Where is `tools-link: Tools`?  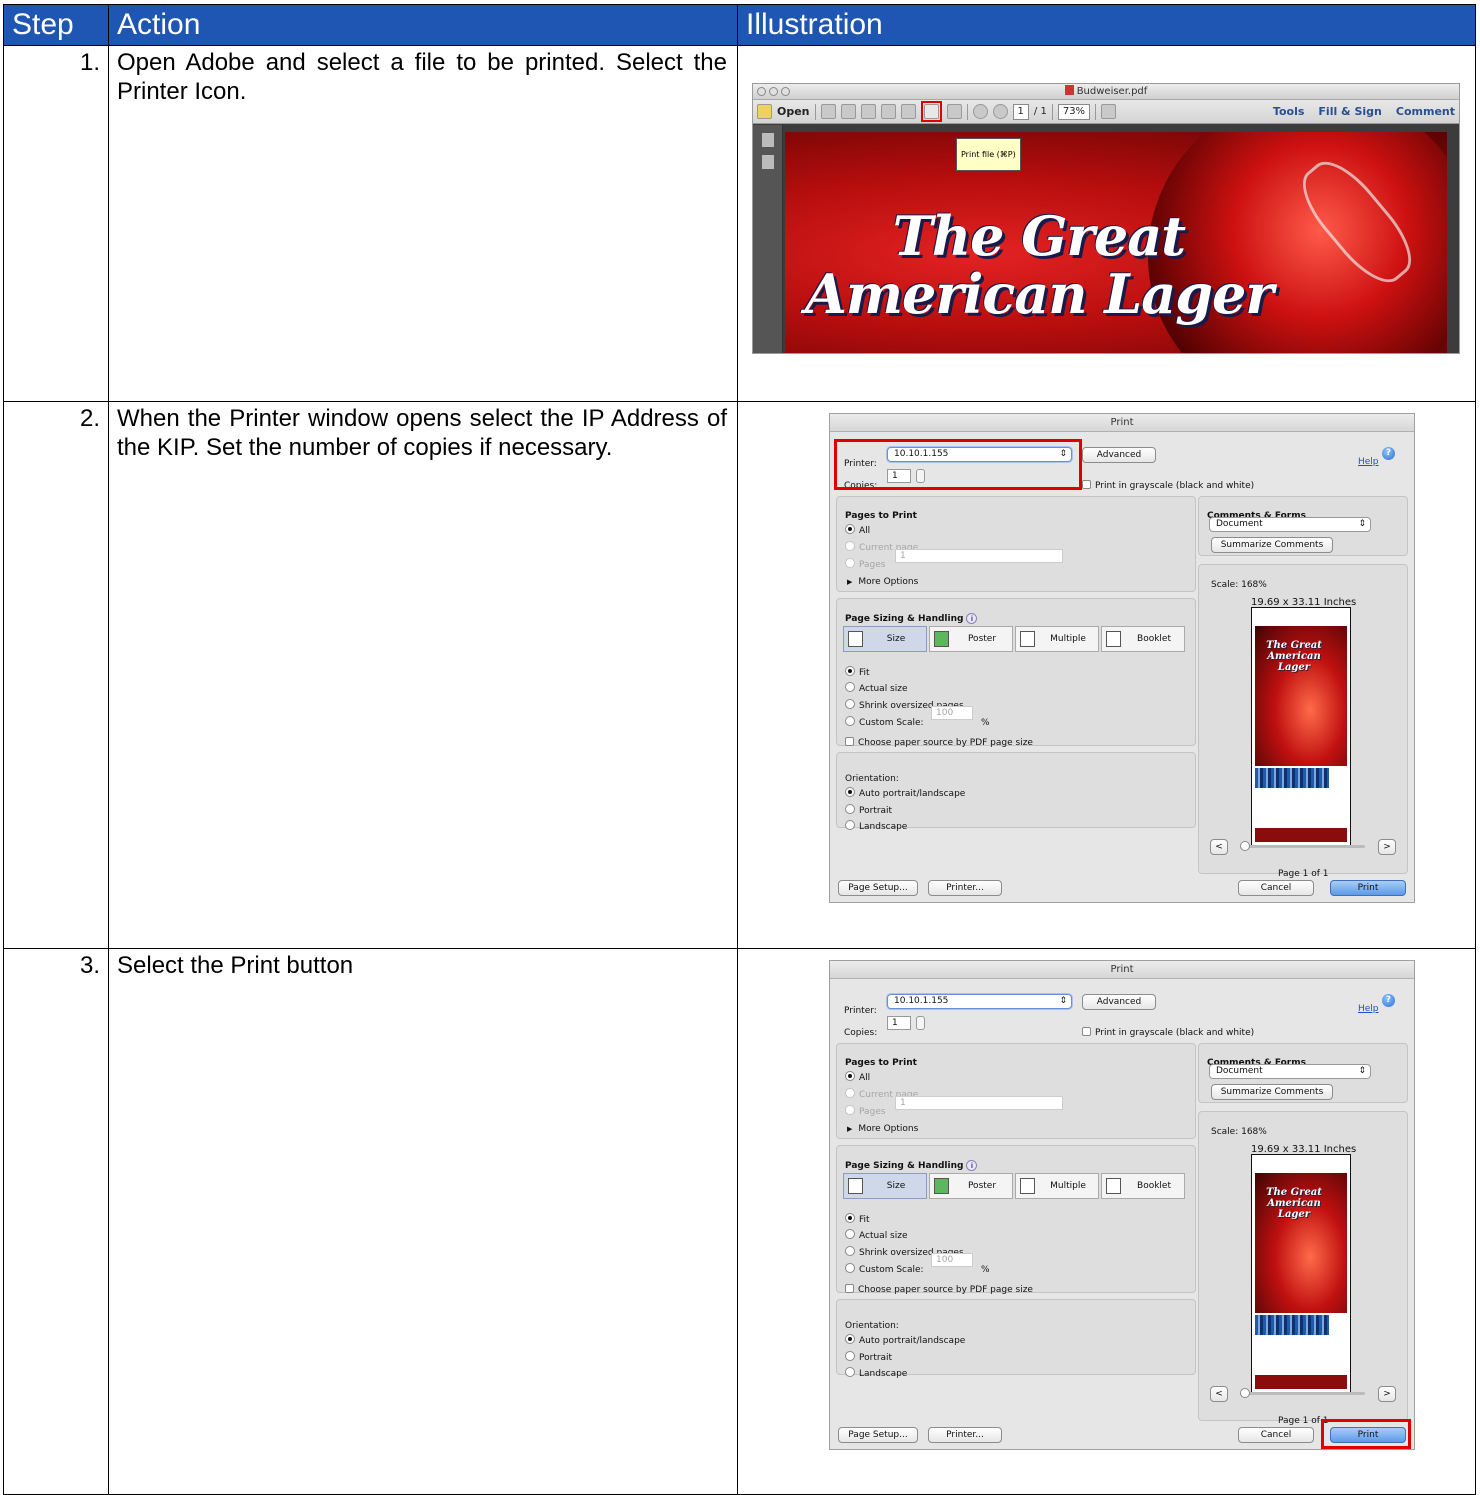
tools-link: Tools is located at coordinates (1288, 111).